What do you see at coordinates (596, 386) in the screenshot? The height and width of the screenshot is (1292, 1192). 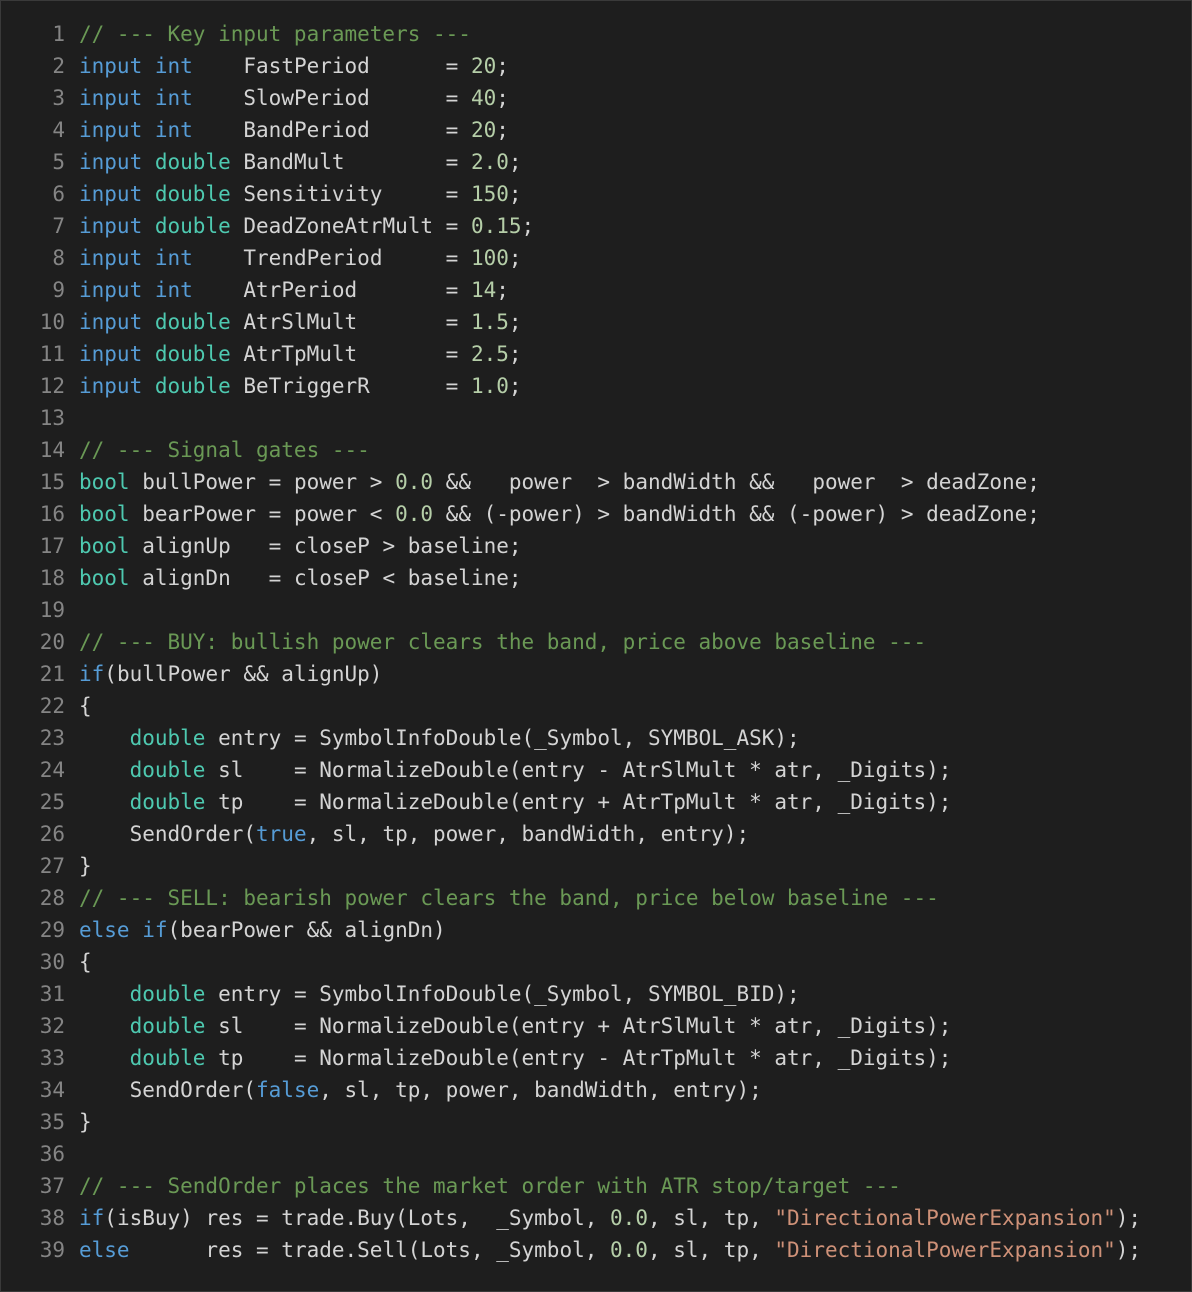 I see `code-line: 12 input double BeTriggerR = 1.0;` at bounding box center [596, 386].